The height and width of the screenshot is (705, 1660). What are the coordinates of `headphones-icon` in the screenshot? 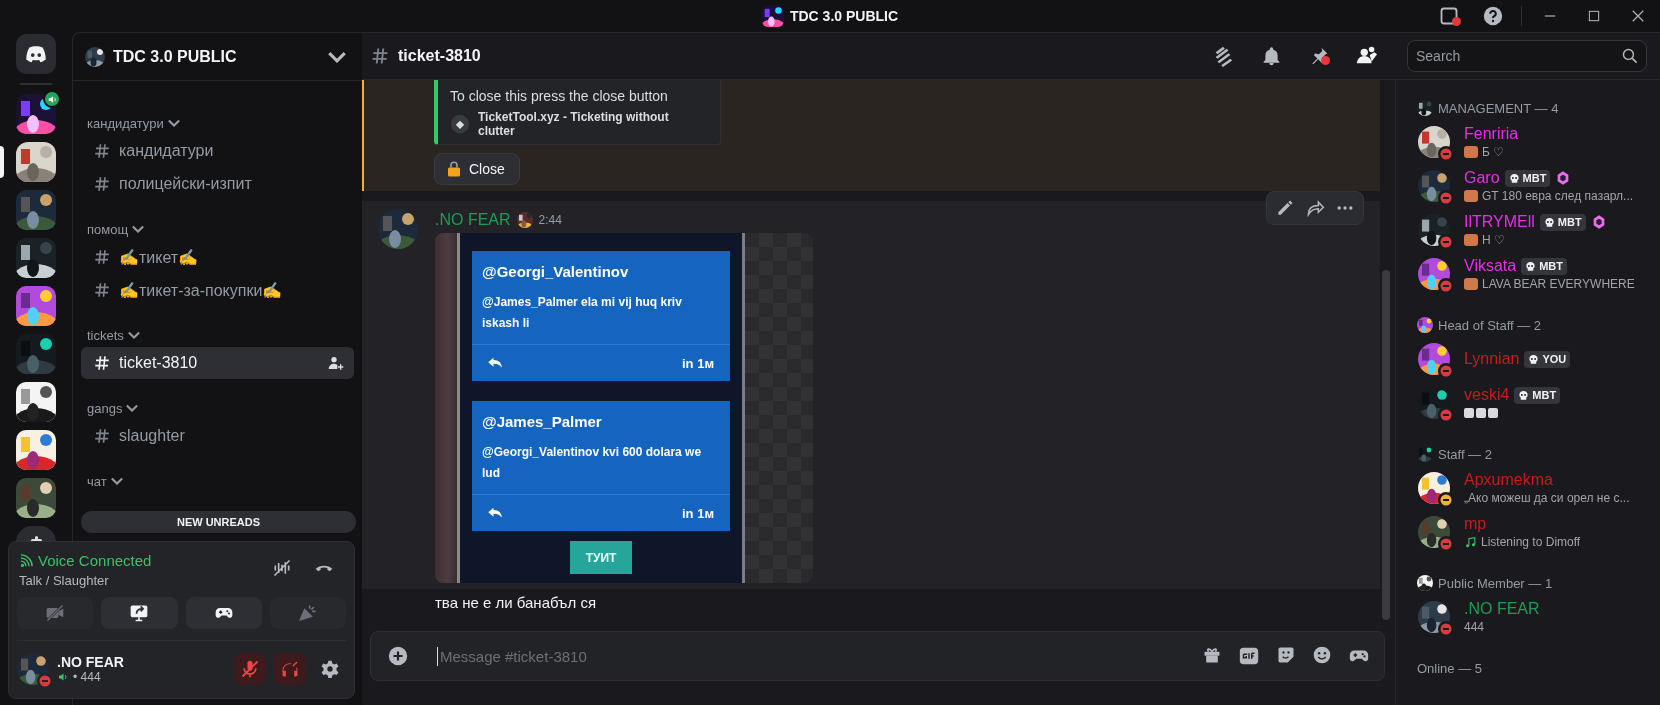 It's located at (290, 669).